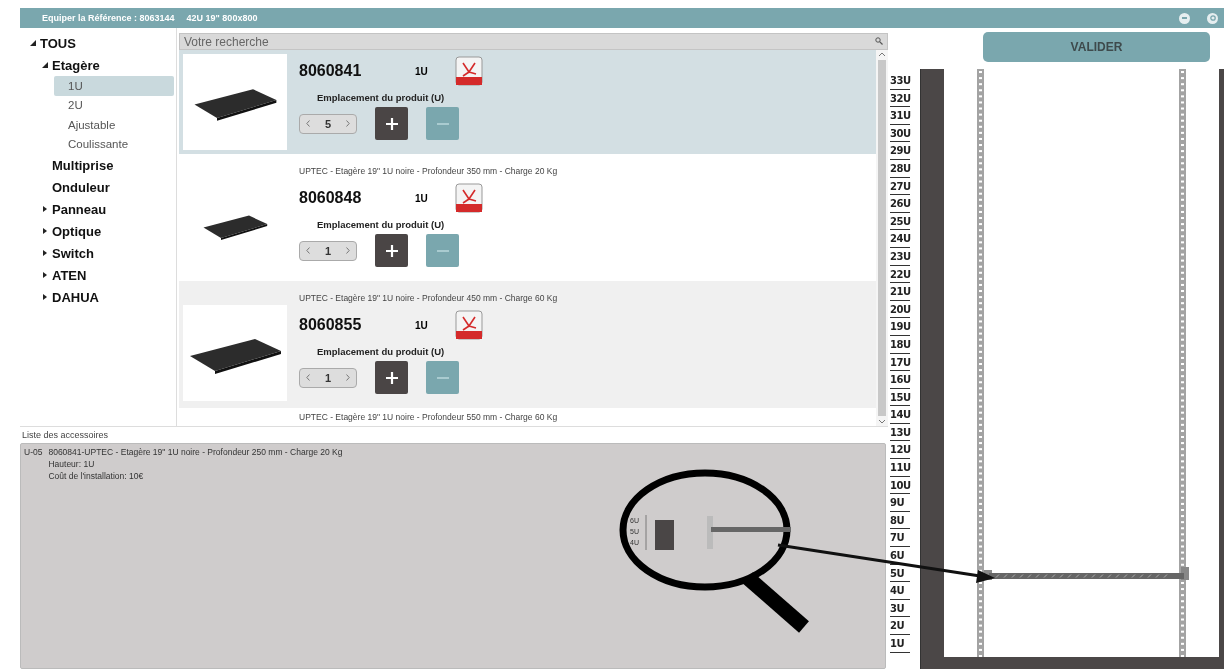  Describe the element at coordinates (1184, 18) in the screenshot. I see `minimize-icon` at that location.